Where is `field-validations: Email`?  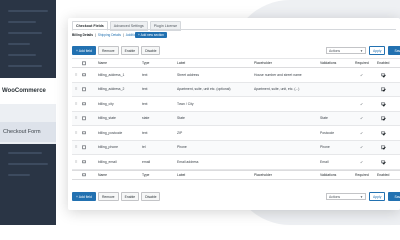 field-validations: Email is located at coordinates (324, 161).